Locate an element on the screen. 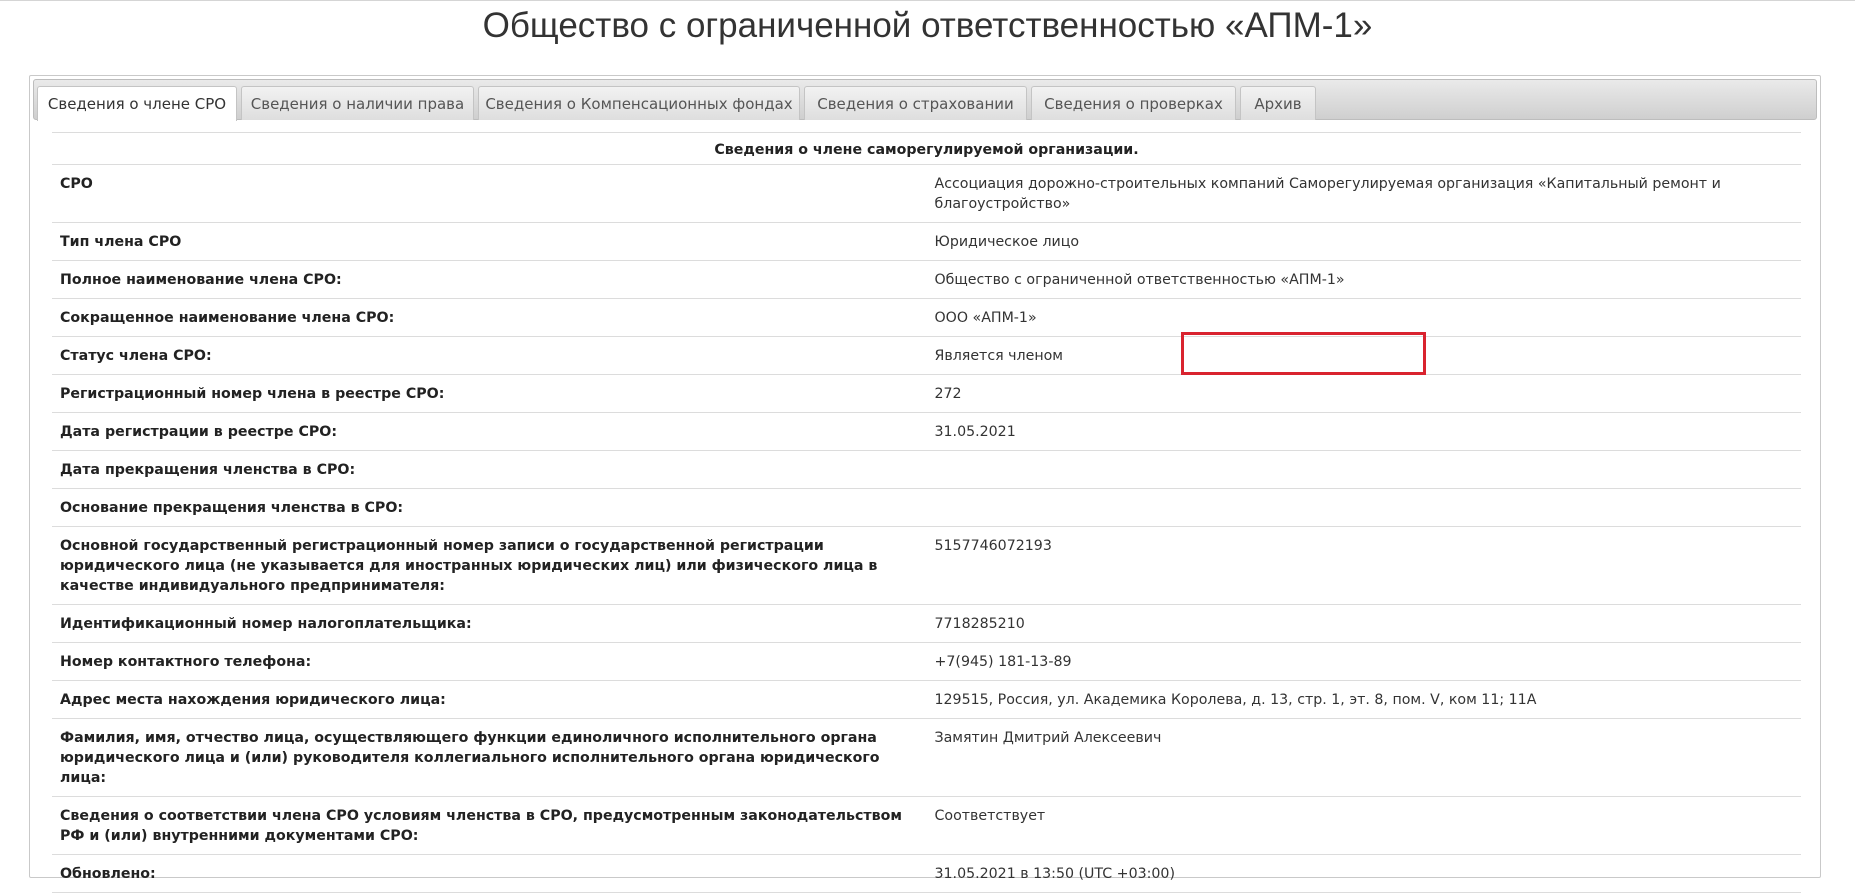 Image resolution: width=1855 pixels, height=893 pixels. row-value: Замятин Дмитрий Алексеевич is located at coordinates (1363, 757).